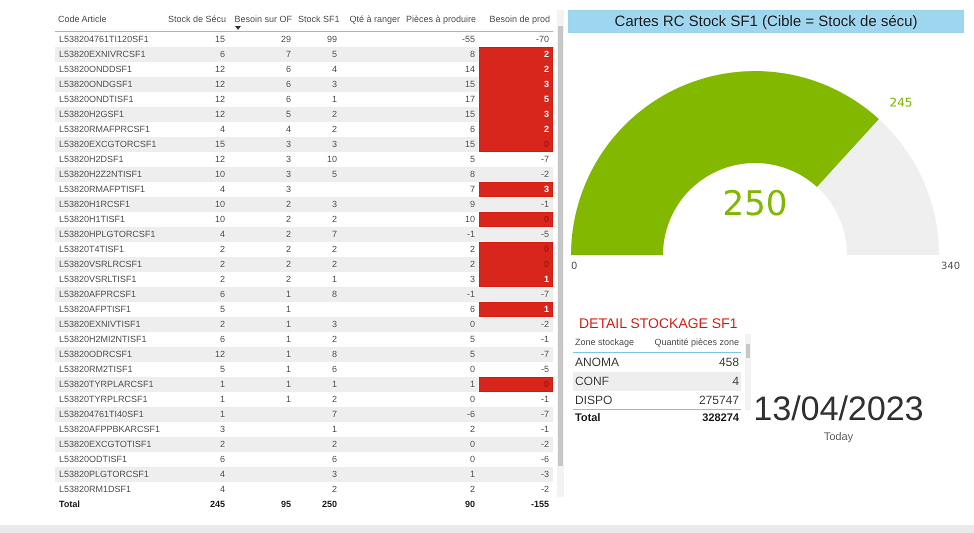 The width and height of the screenshot is (974, 533). I want to click on date-label: Today, so click(839, 437).